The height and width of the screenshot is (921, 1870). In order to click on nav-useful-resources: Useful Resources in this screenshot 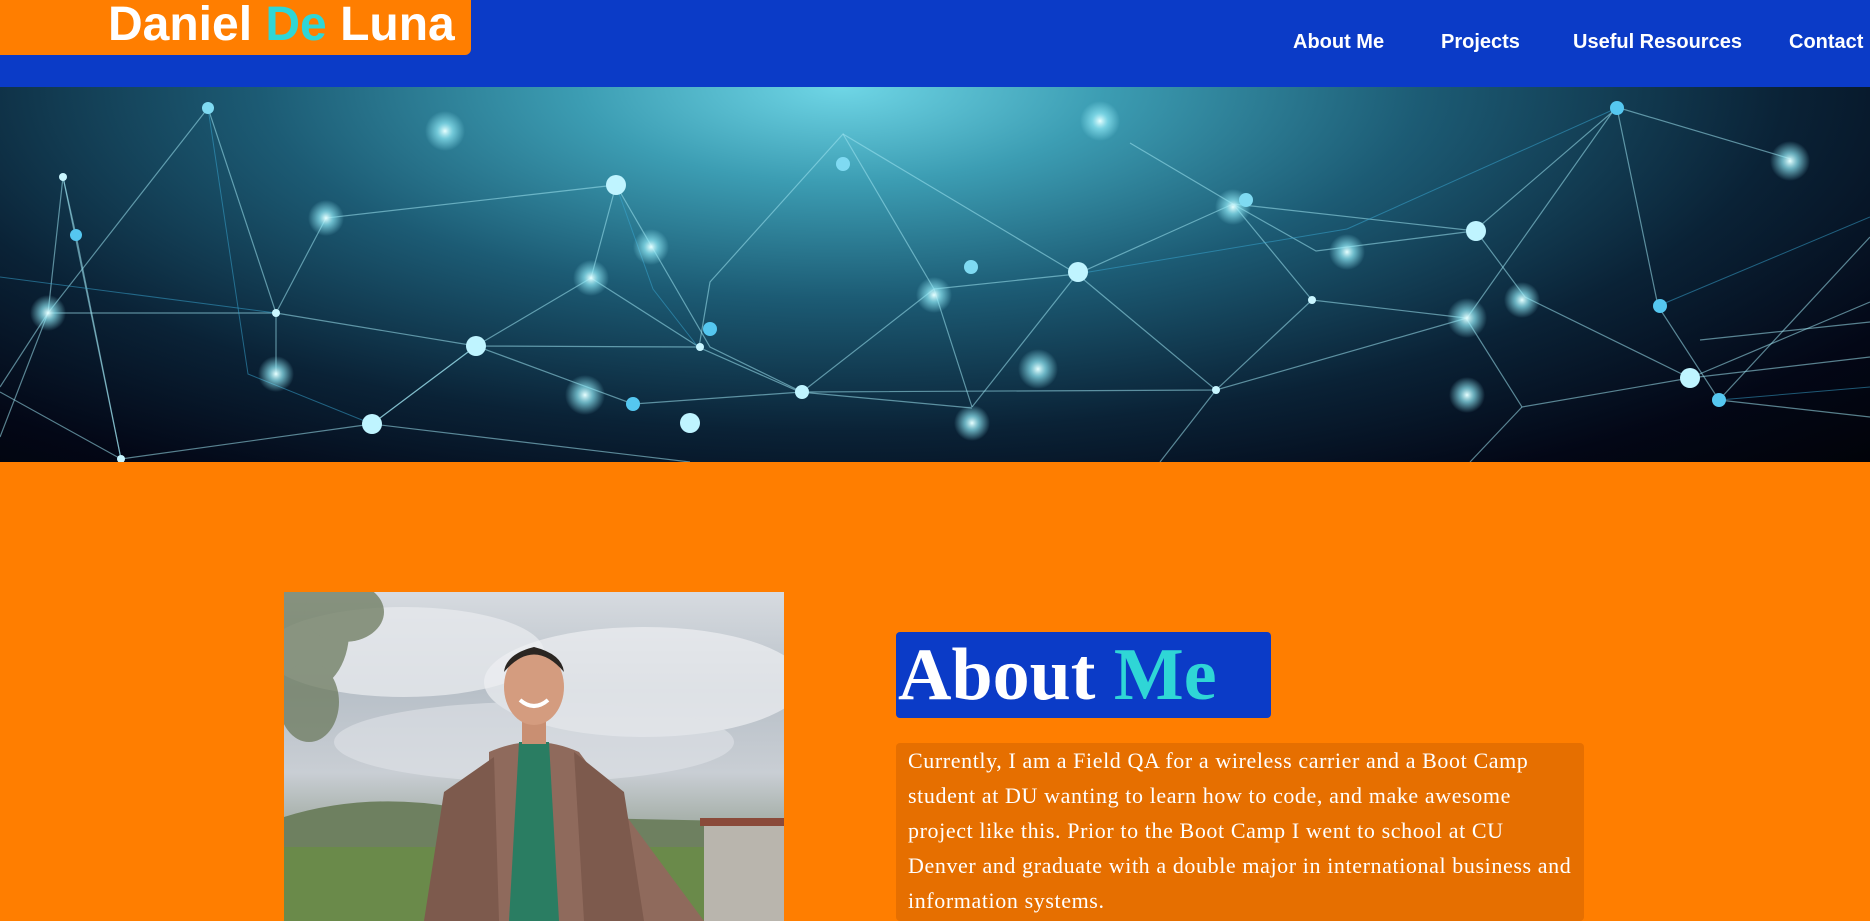, I will do `click(1657, 42)`.